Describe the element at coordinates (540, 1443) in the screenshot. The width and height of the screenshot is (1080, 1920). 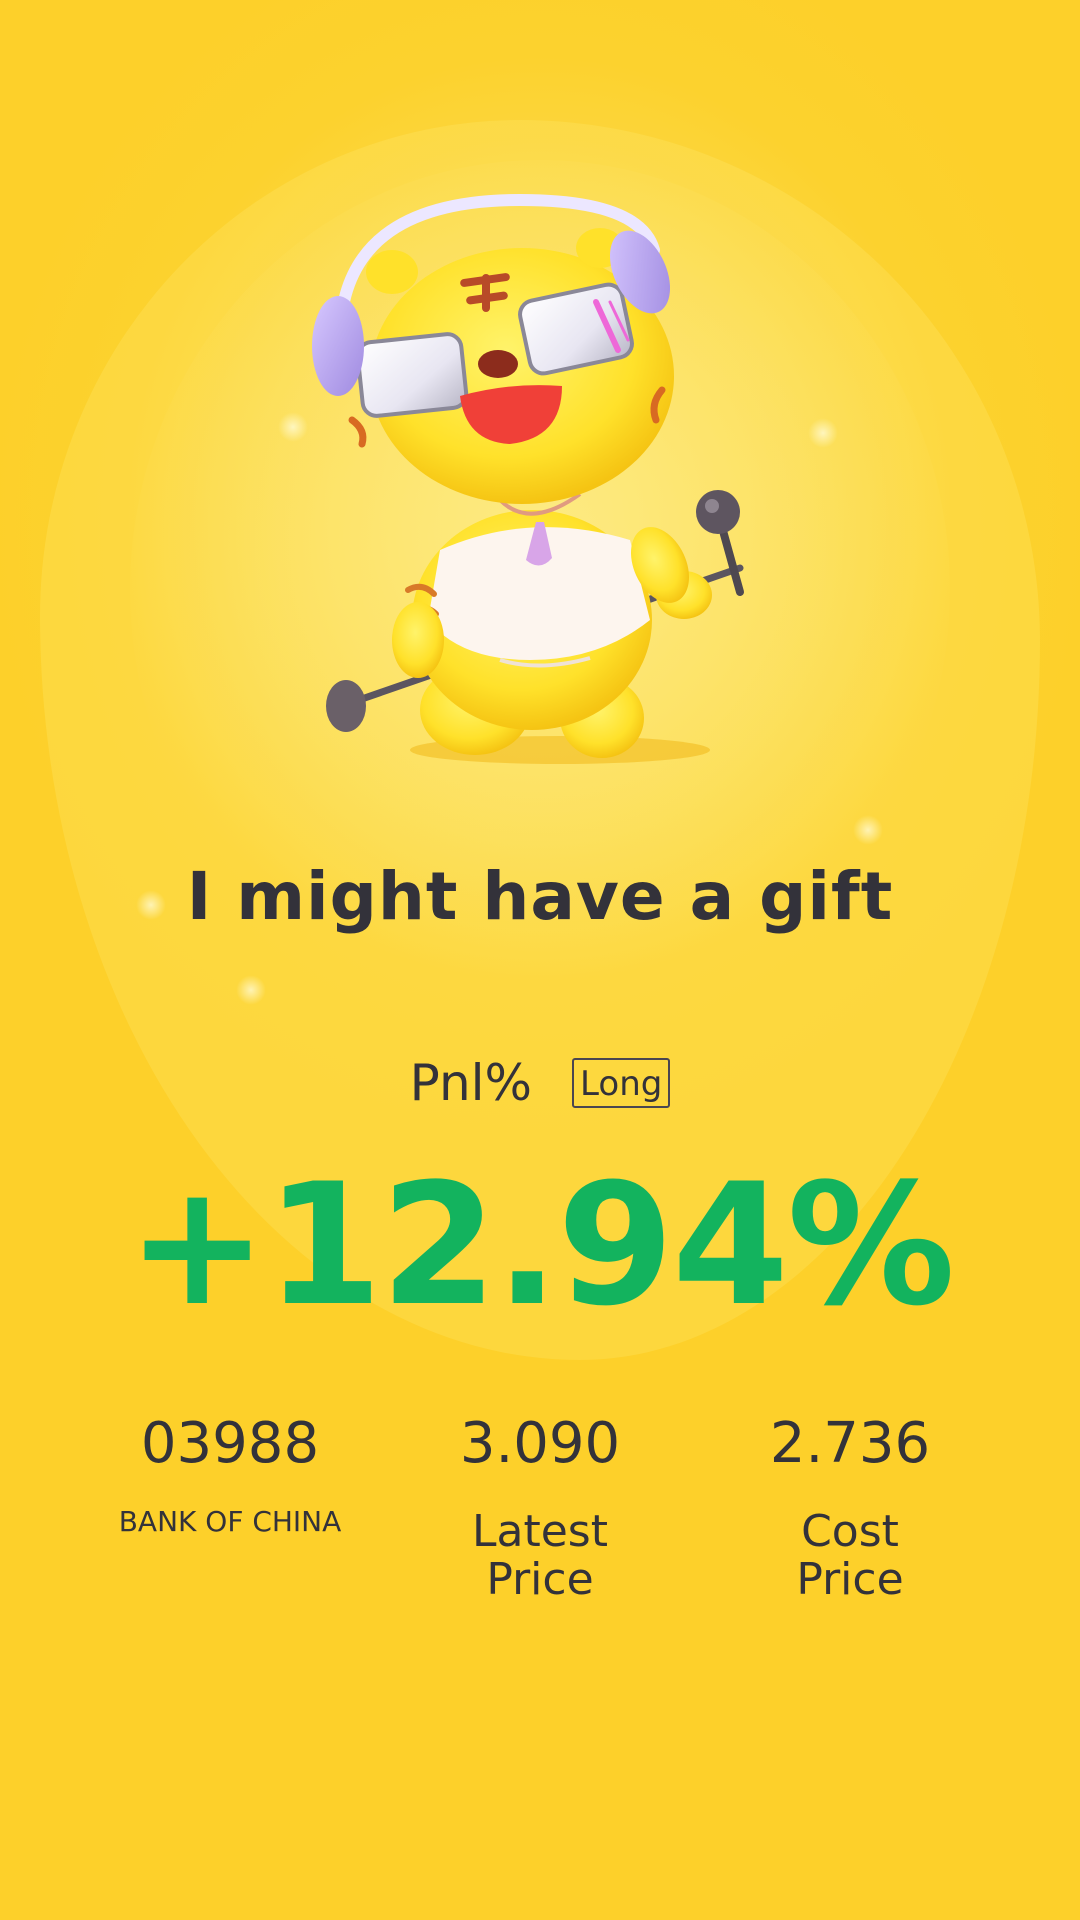
I see `latest-price-value: 3.090` at that location.